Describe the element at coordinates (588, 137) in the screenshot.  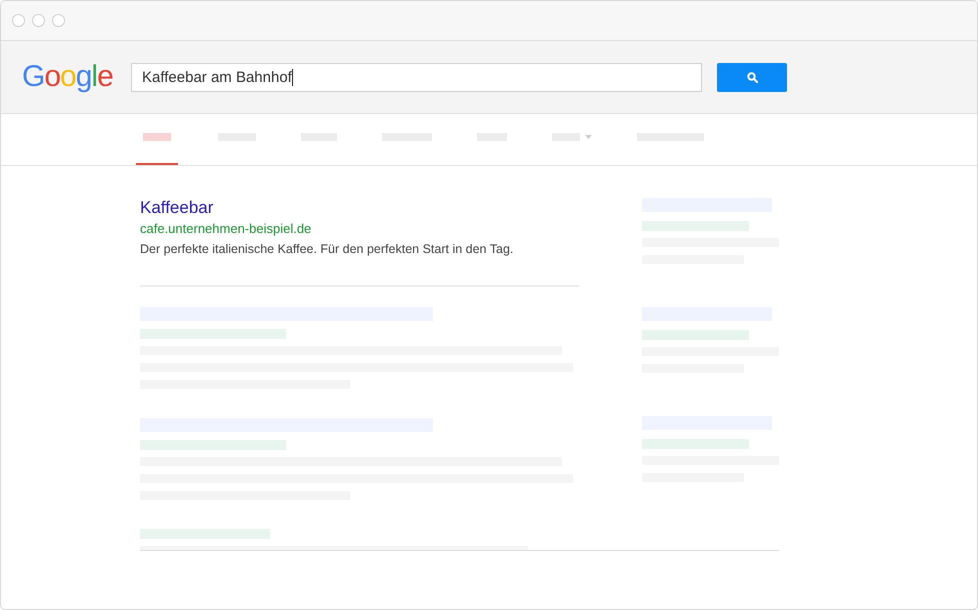
I see `caret-icon` at that location.